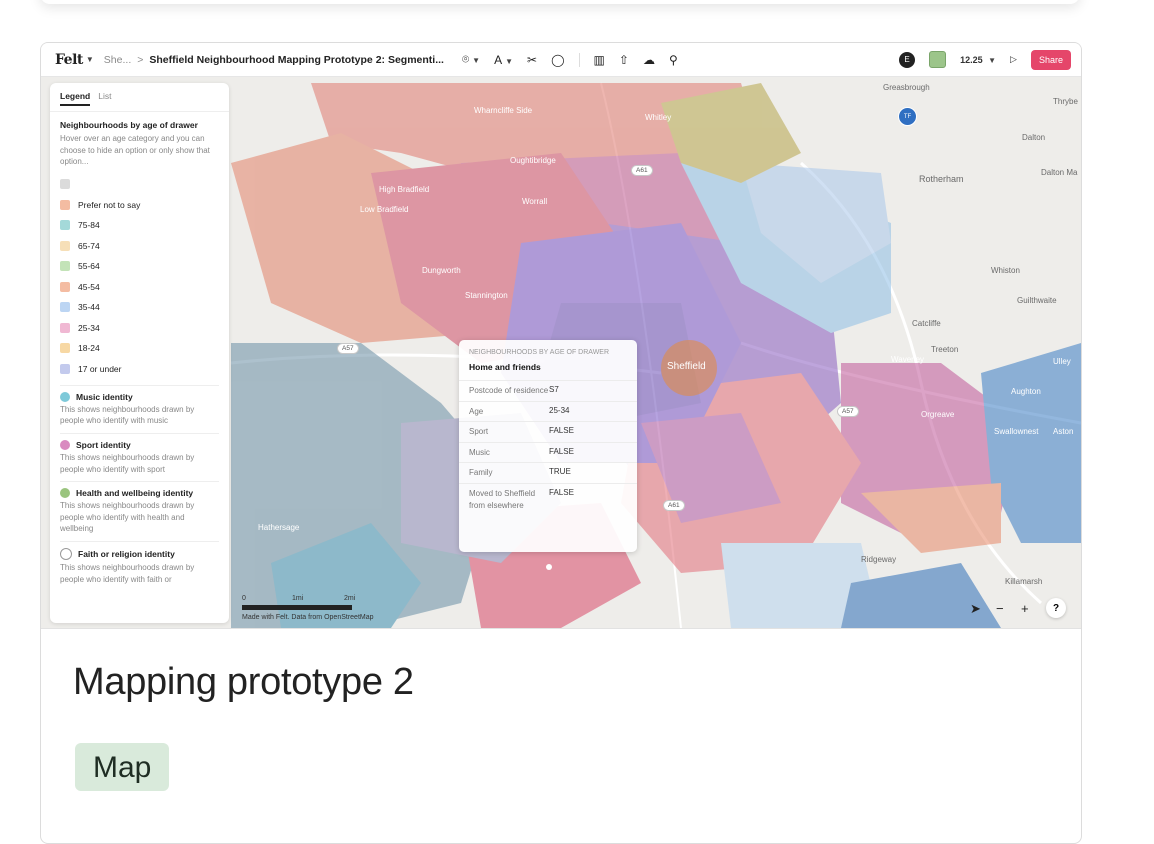 The width and height of the screenshot is (1154, 844). I want to click on map-label-dungworth: Dungworth, so click(441, 270).